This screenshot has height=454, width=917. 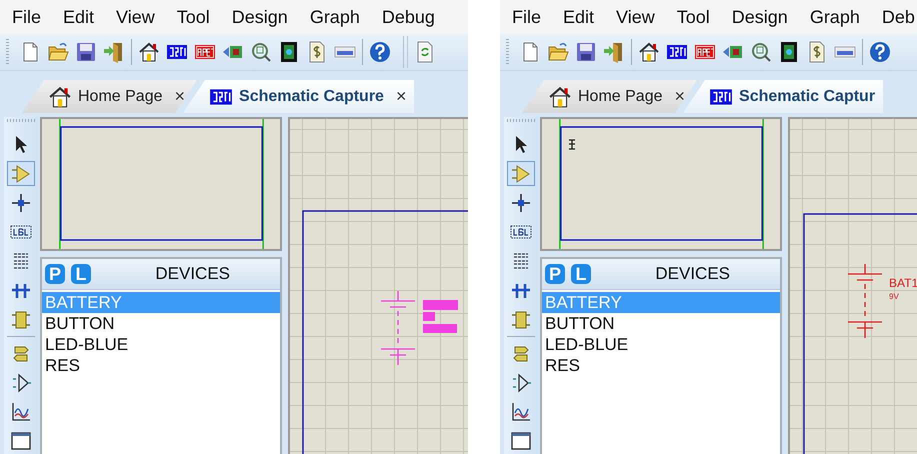 What do you see at coordinates (408, 17) in the screenshot?
I see `menu-item: Debug` at bounding box center [408, 17].